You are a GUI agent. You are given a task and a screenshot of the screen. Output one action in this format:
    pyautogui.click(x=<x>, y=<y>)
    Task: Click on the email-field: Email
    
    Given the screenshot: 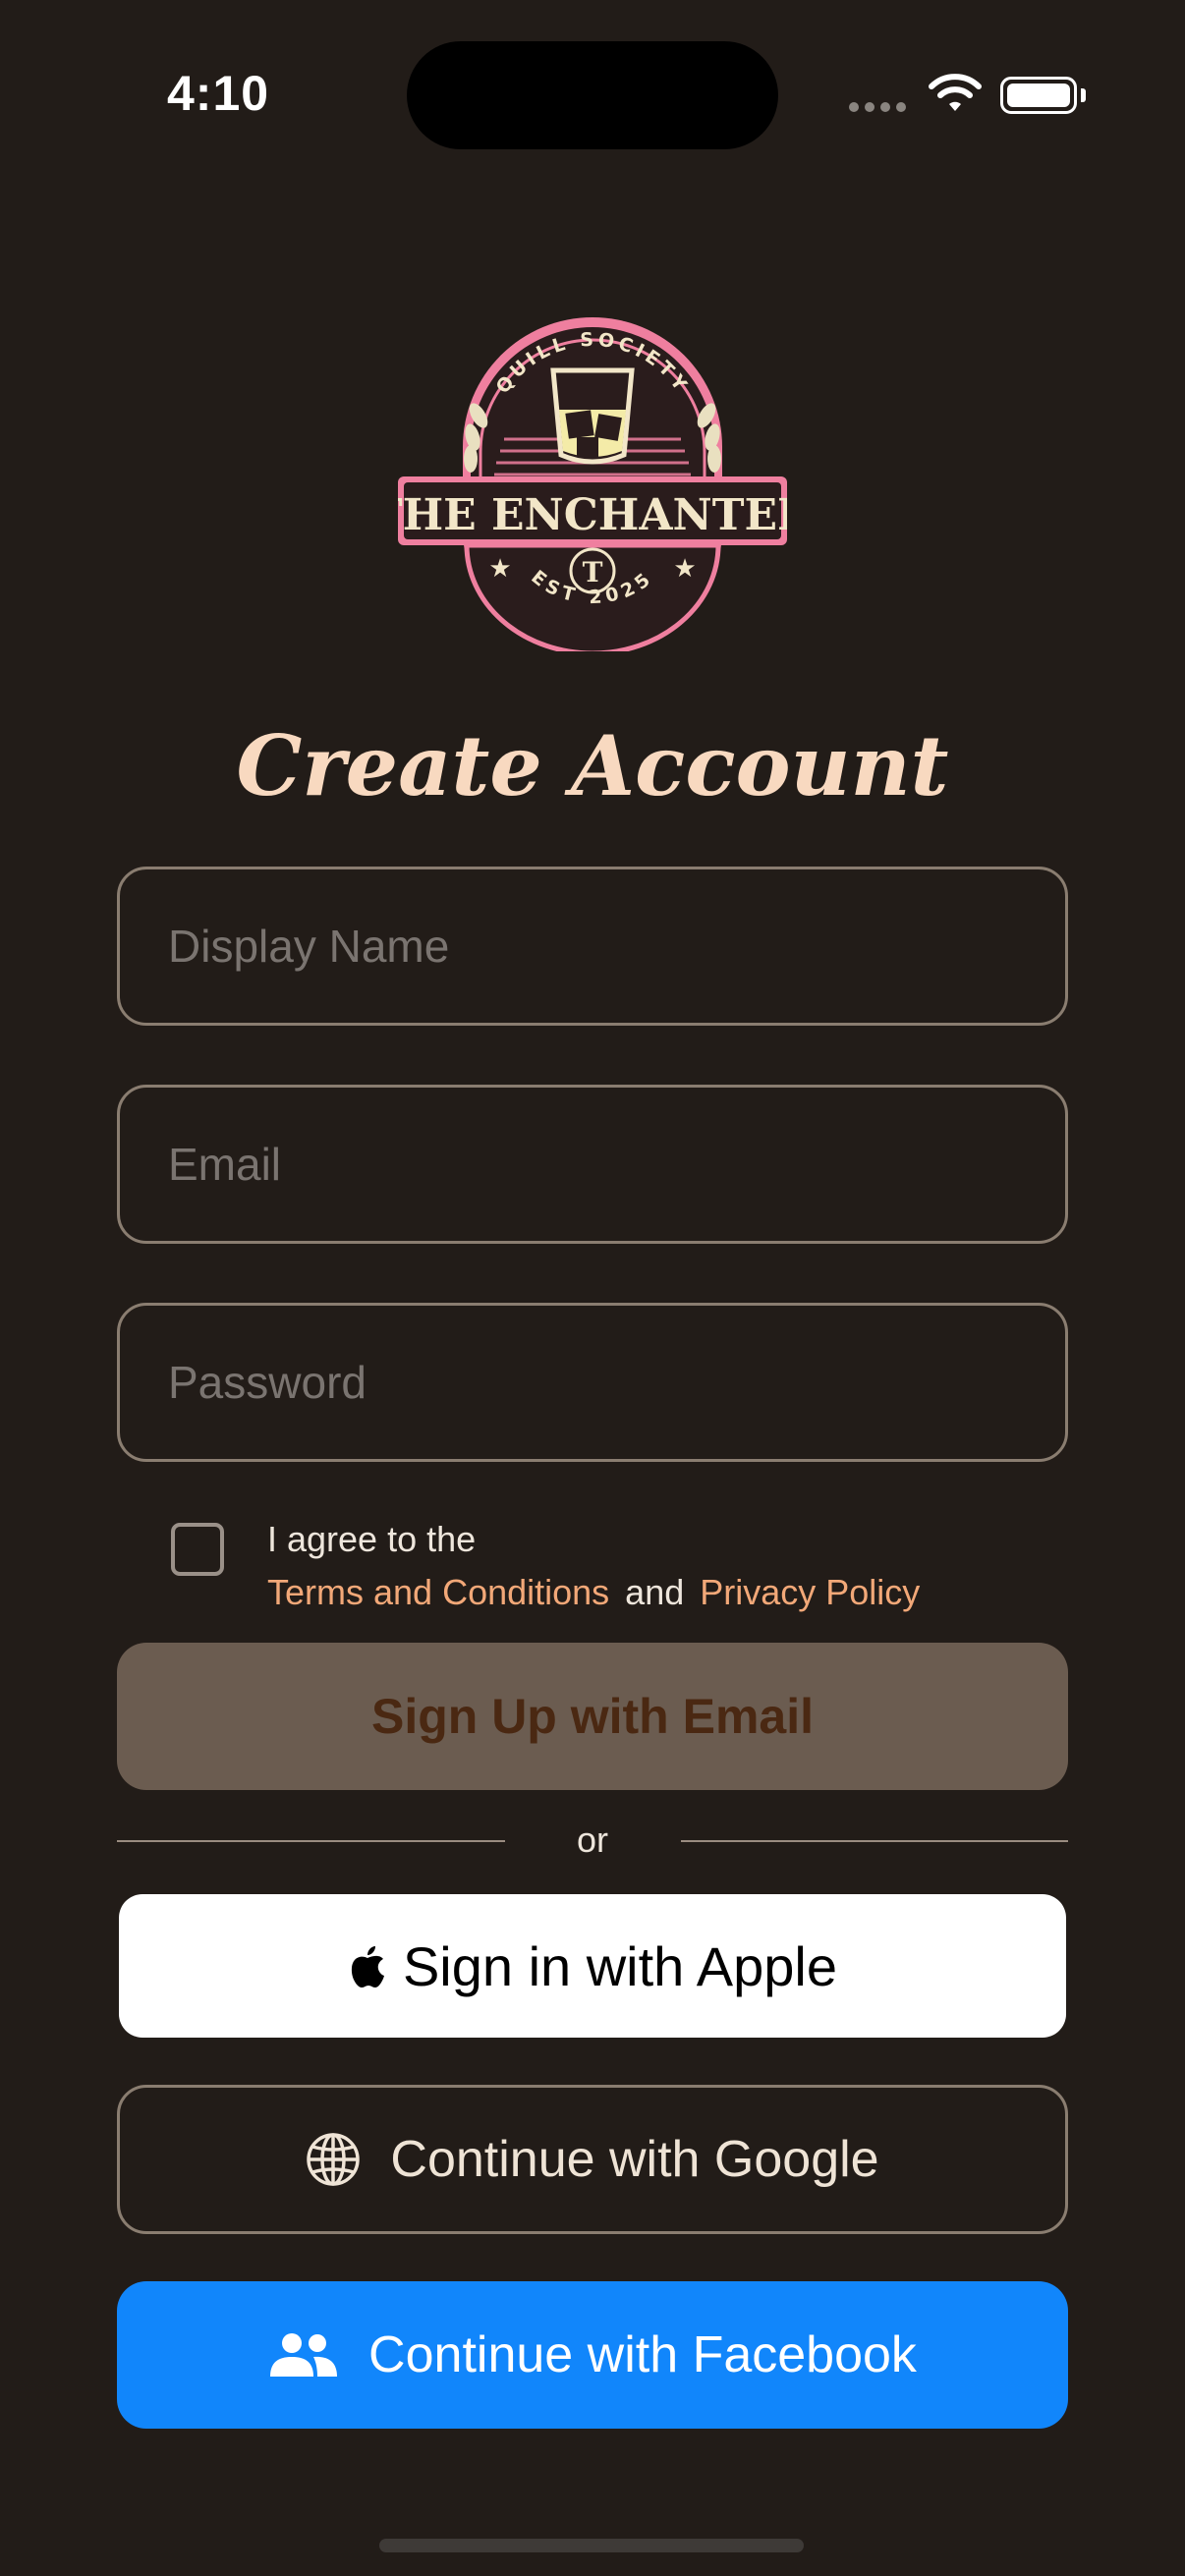 What is the action you would take?
    pyautogui.click(x=592, y=1164)
    